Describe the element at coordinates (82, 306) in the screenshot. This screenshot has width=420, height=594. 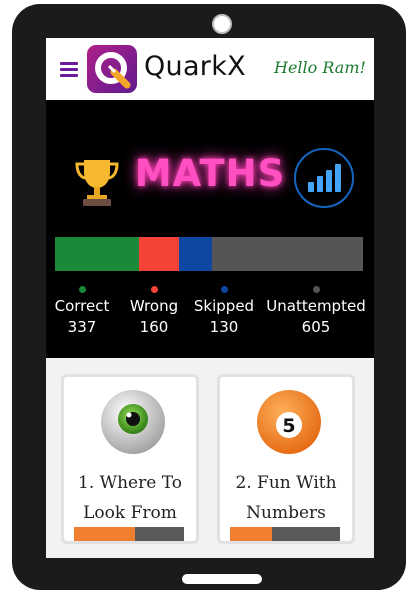
I see `correct-label: Correct` at that location.